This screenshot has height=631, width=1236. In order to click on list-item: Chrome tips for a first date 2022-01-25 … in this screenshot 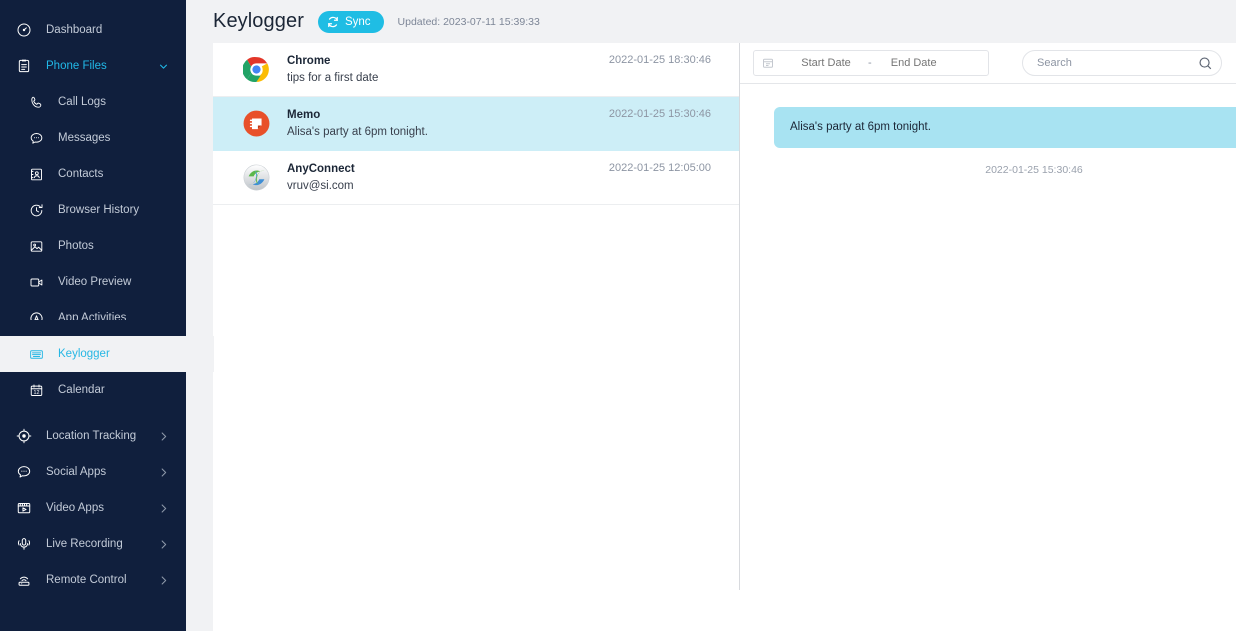, I will do `click(476, 70)`.